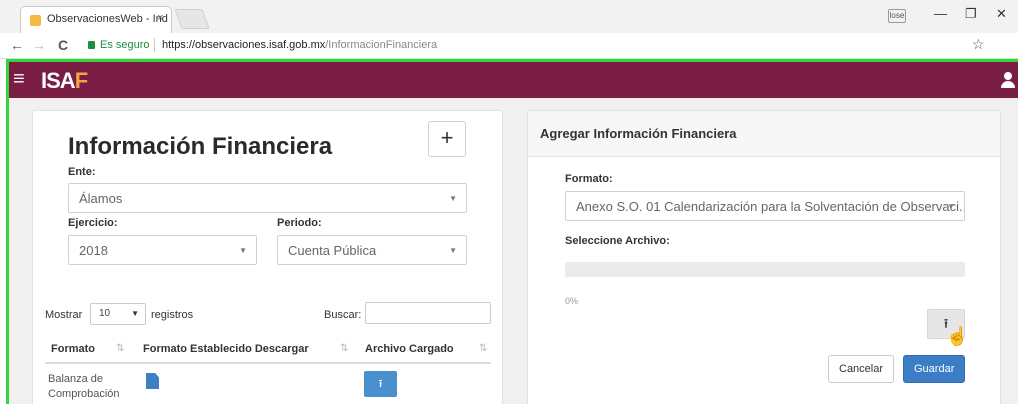  Describe the element at coordinates (63, 45) in the screenshot. I see `reload-icon: C` at that location.